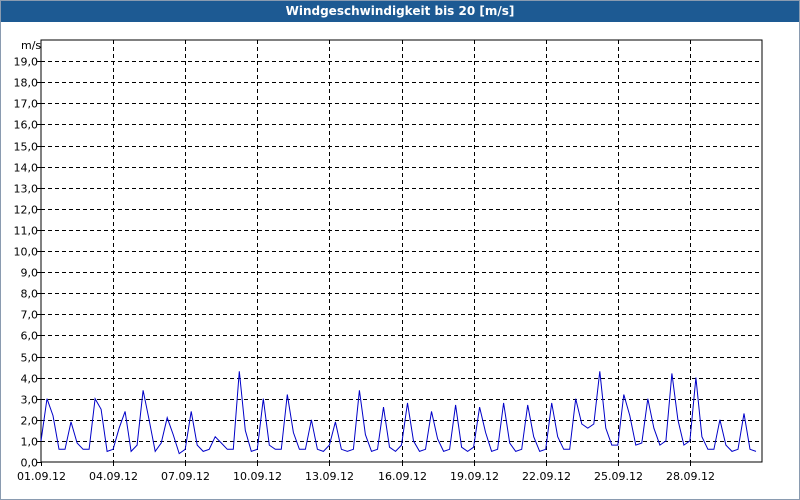  I want to click on y-tick-label: 8,0, so click(30, 294).